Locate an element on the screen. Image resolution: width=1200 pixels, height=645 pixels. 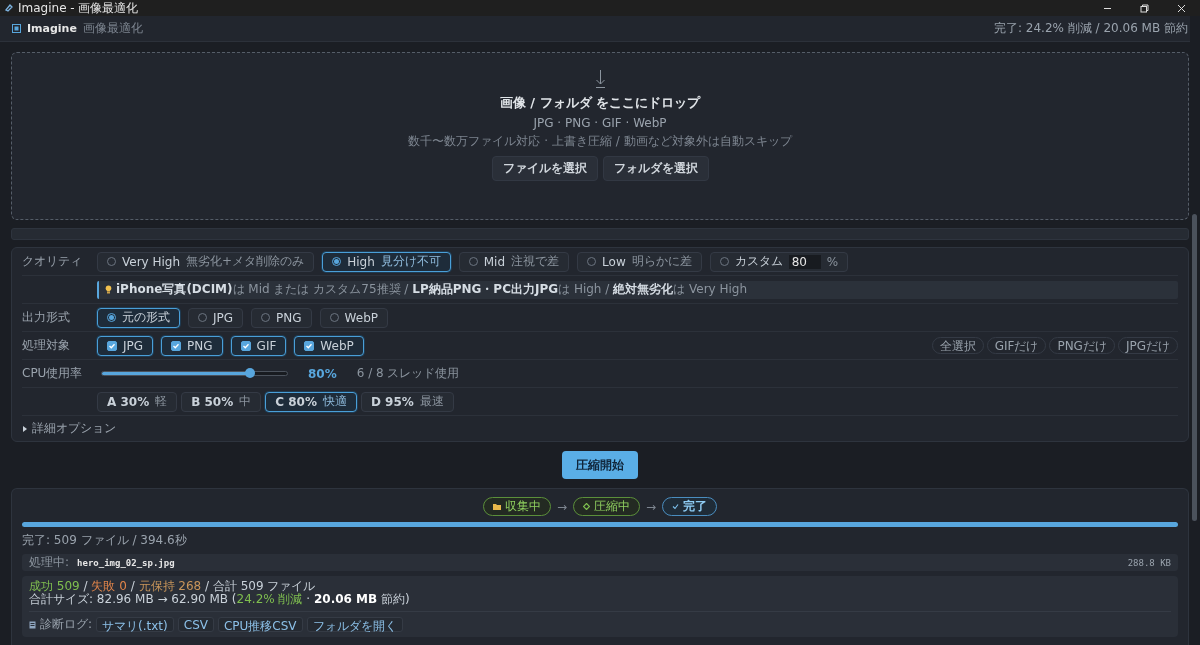
app-logo-icon is located at coordinates (16, 28).